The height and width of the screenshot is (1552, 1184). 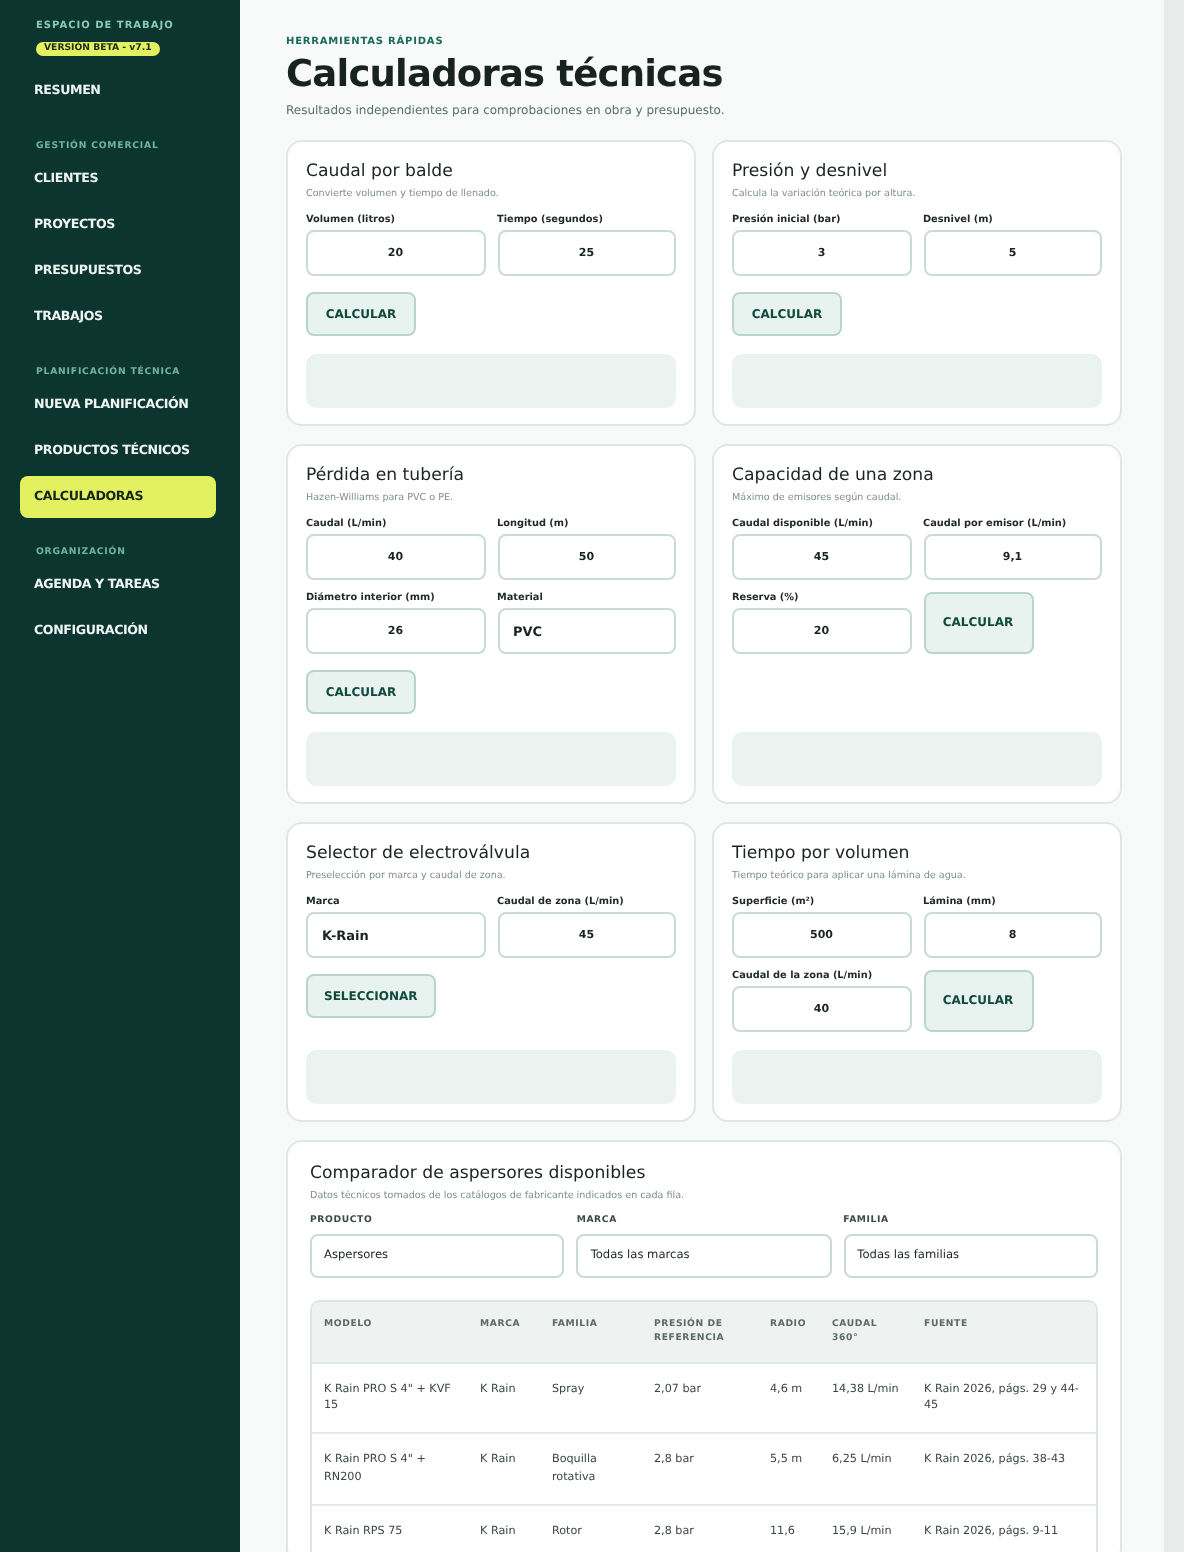 What do you see at coordinates (505, 75) in the screenshot?
I see `page-title: Calculadoras técnicas` at bounding box center [505, 75].